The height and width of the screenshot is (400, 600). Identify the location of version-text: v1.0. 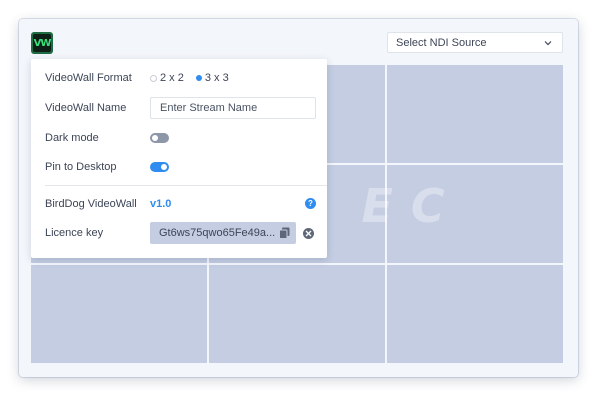
(161, 204).